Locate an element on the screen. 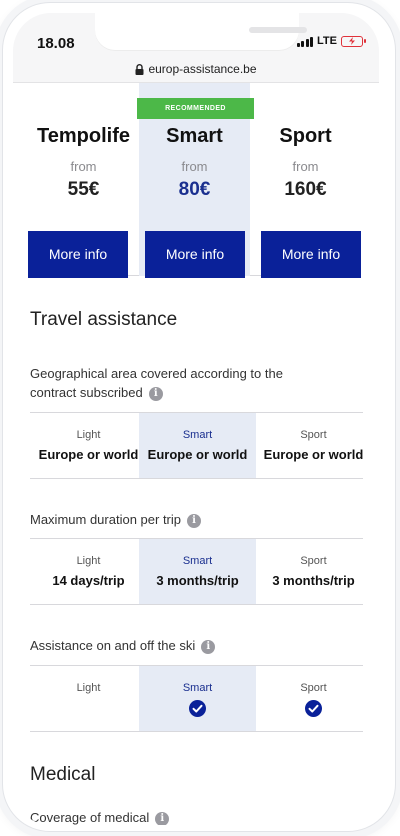  medical-title: Medical is located at coordinates (63, 774).